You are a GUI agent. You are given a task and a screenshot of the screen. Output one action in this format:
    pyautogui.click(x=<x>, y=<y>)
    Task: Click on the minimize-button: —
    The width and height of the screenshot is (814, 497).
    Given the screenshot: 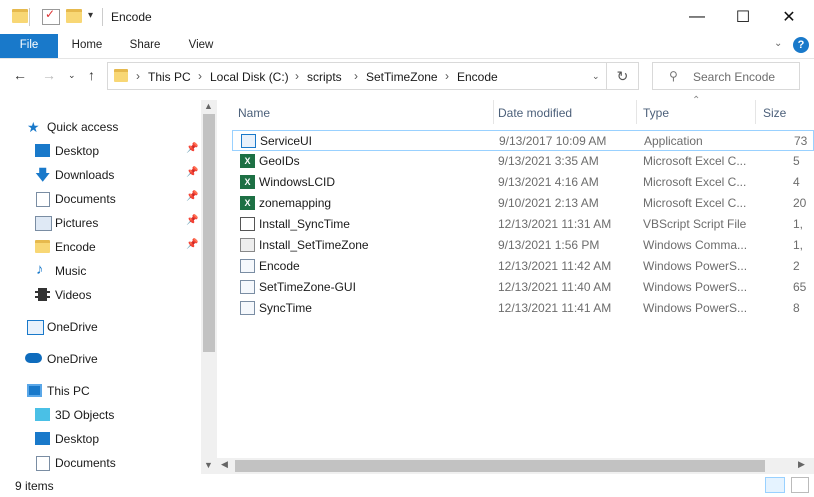 What is the action you would take?
    pyautogui.click(x=697, y=17)
    